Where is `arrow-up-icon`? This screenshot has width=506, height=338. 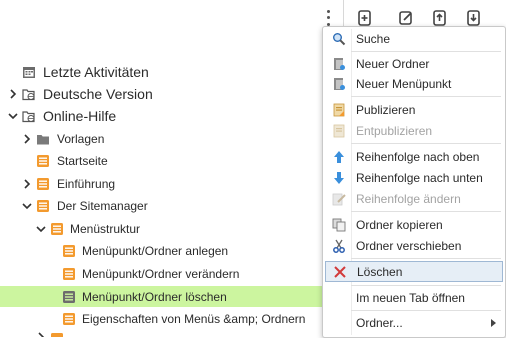
arrow-up-icon is located at coordinates (339, 157).